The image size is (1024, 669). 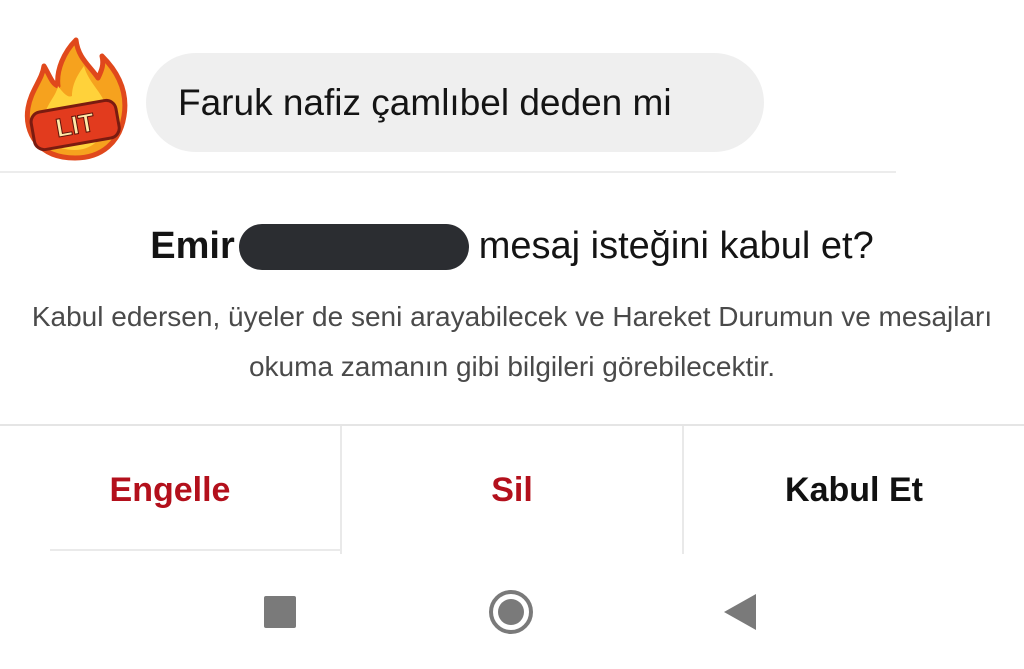 I want to click on lit-fire-sticker-icon: LIT, so click(x=76, y=99).